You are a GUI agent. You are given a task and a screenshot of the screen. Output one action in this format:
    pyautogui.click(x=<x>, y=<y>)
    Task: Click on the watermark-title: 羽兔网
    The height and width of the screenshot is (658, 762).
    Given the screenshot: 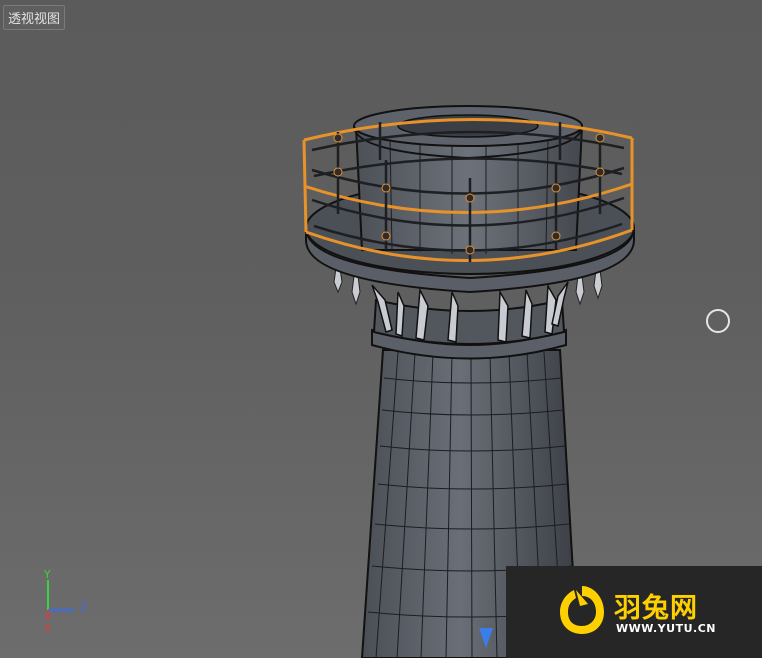 What is the action you would take?
    pyautogui.click(x=656, y=608)
    